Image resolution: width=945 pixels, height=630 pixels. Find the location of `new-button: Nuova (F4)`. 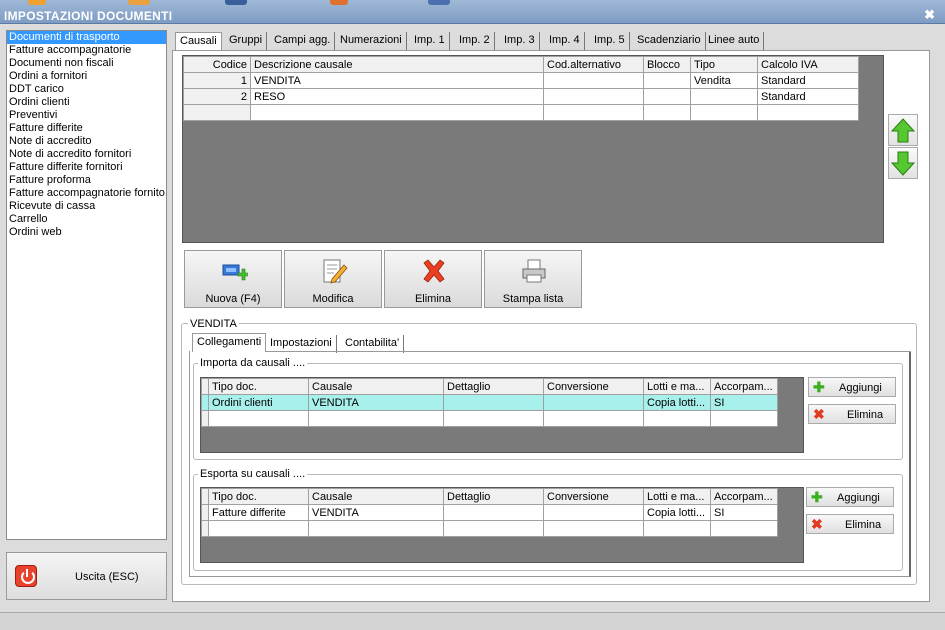

new-button: Nuova (F4) is located at coordinates (233, 279).